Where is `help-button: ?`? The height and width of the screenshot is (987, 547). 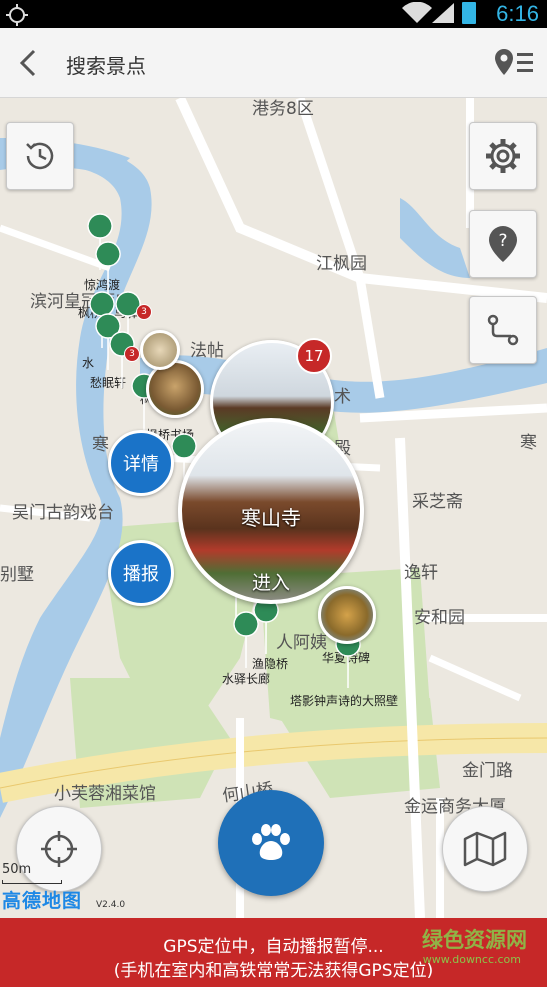 help-button: ? is located at coordinates (503, 244).